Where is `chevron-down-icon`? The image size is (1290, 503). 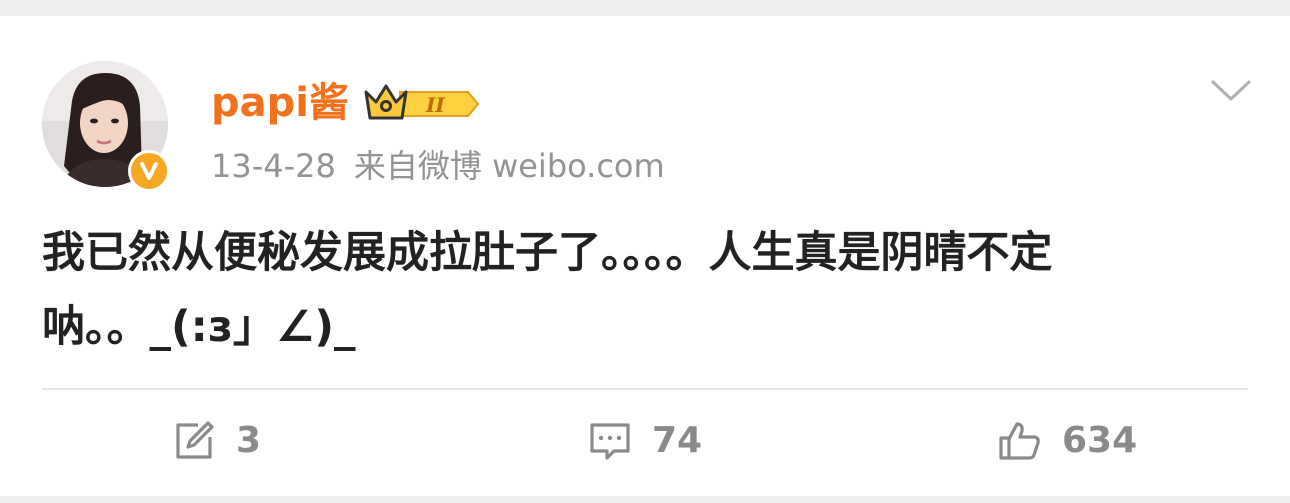
chevron-down-icon is located at coordinates (1231, 91).